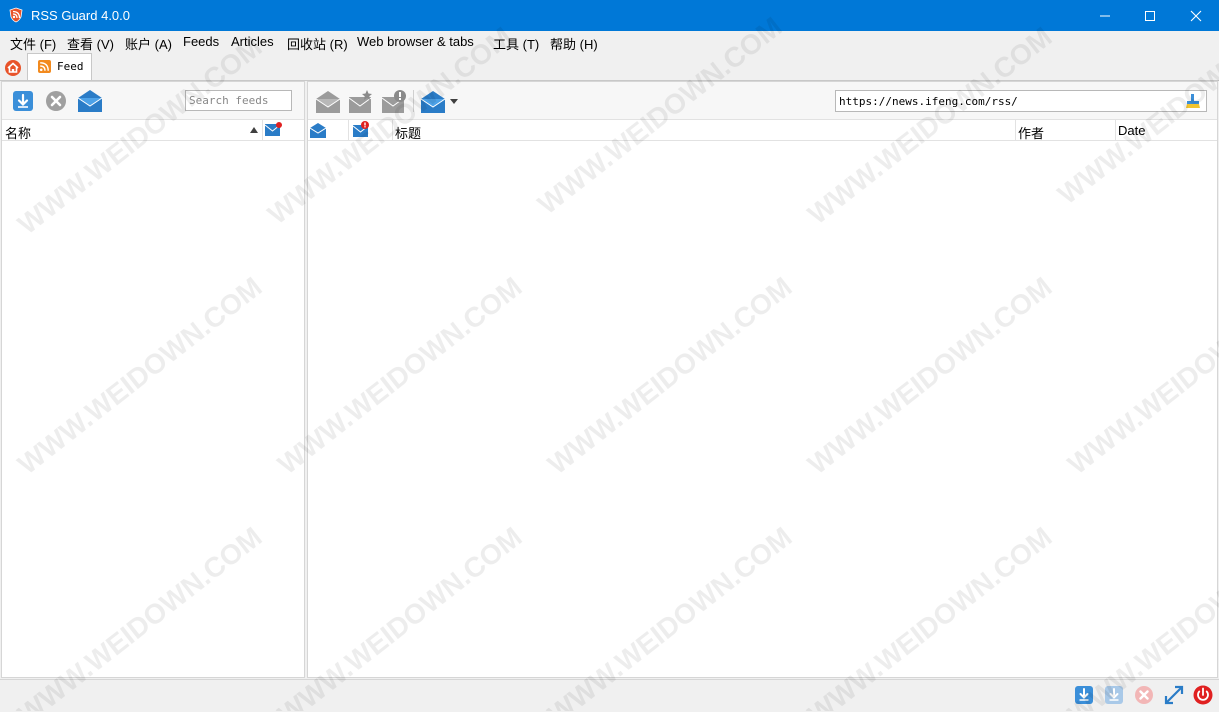 This screenshot has height=712, width=1219. Describe the element at coordinates (574, 43) in the screenshot. I see `menu-help: 帮助 (H)` at that location.